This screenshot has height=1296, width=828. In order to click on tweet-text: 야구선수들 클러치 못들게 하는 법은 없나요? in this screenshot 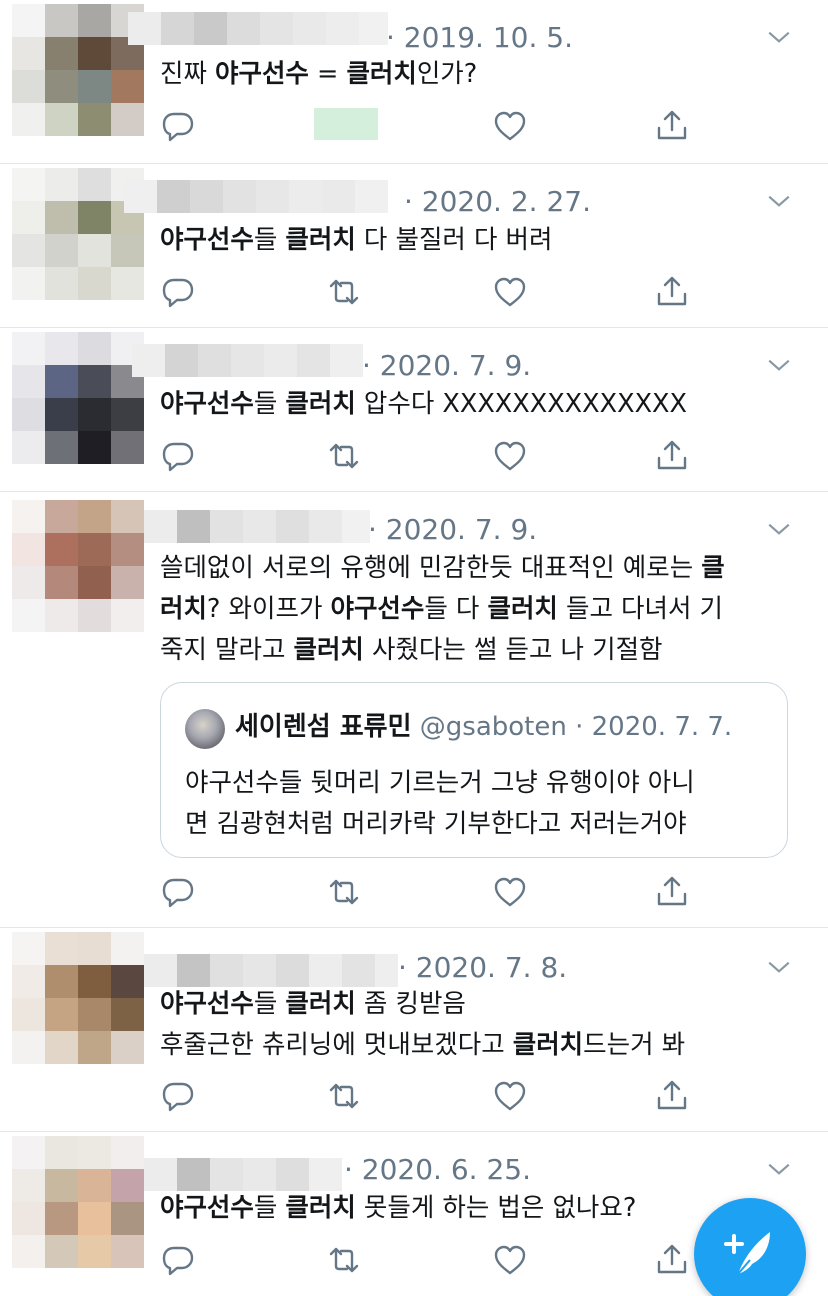, I will do `click(476, 1208)`.